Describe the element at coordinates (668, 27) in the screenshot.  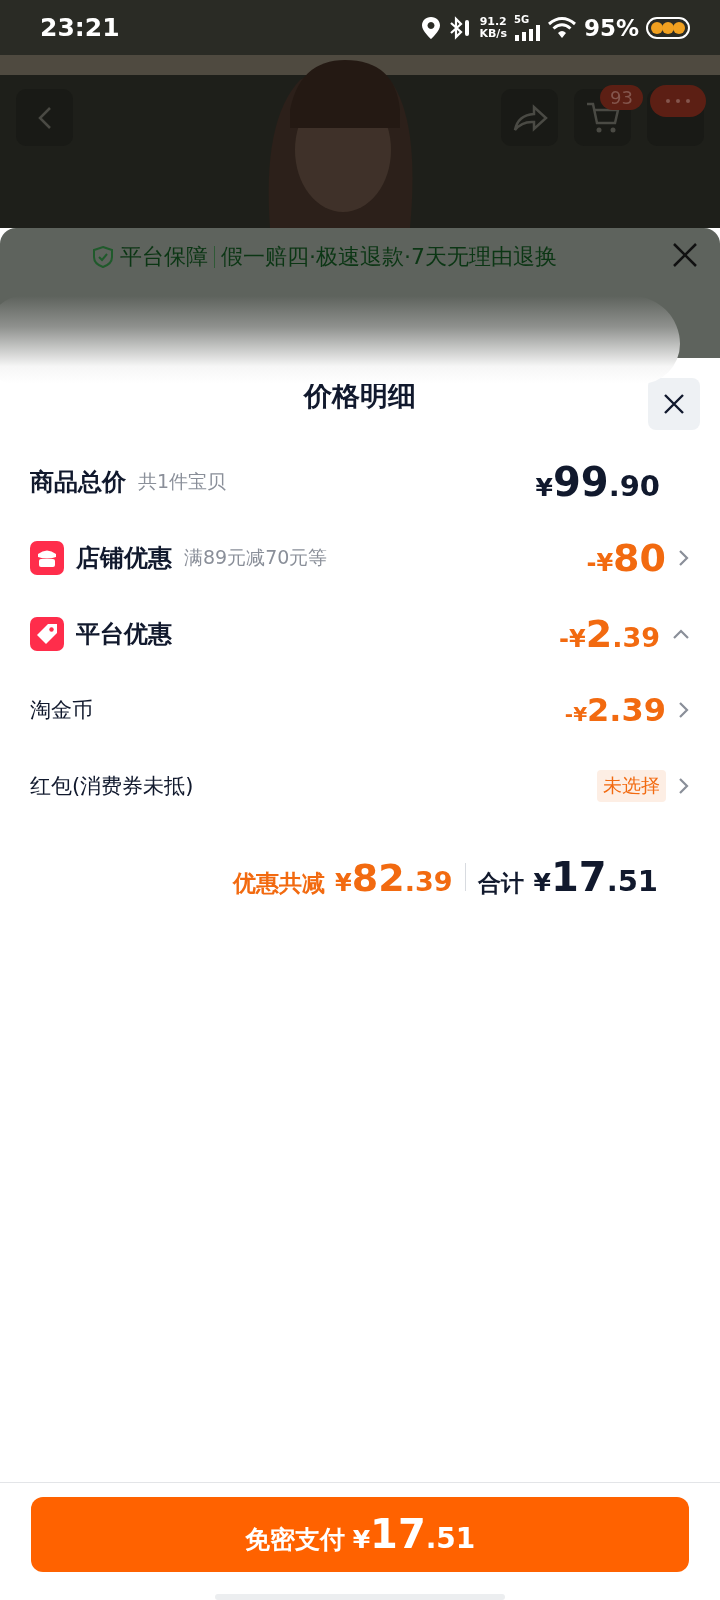
I see `battery-icon` at that location.